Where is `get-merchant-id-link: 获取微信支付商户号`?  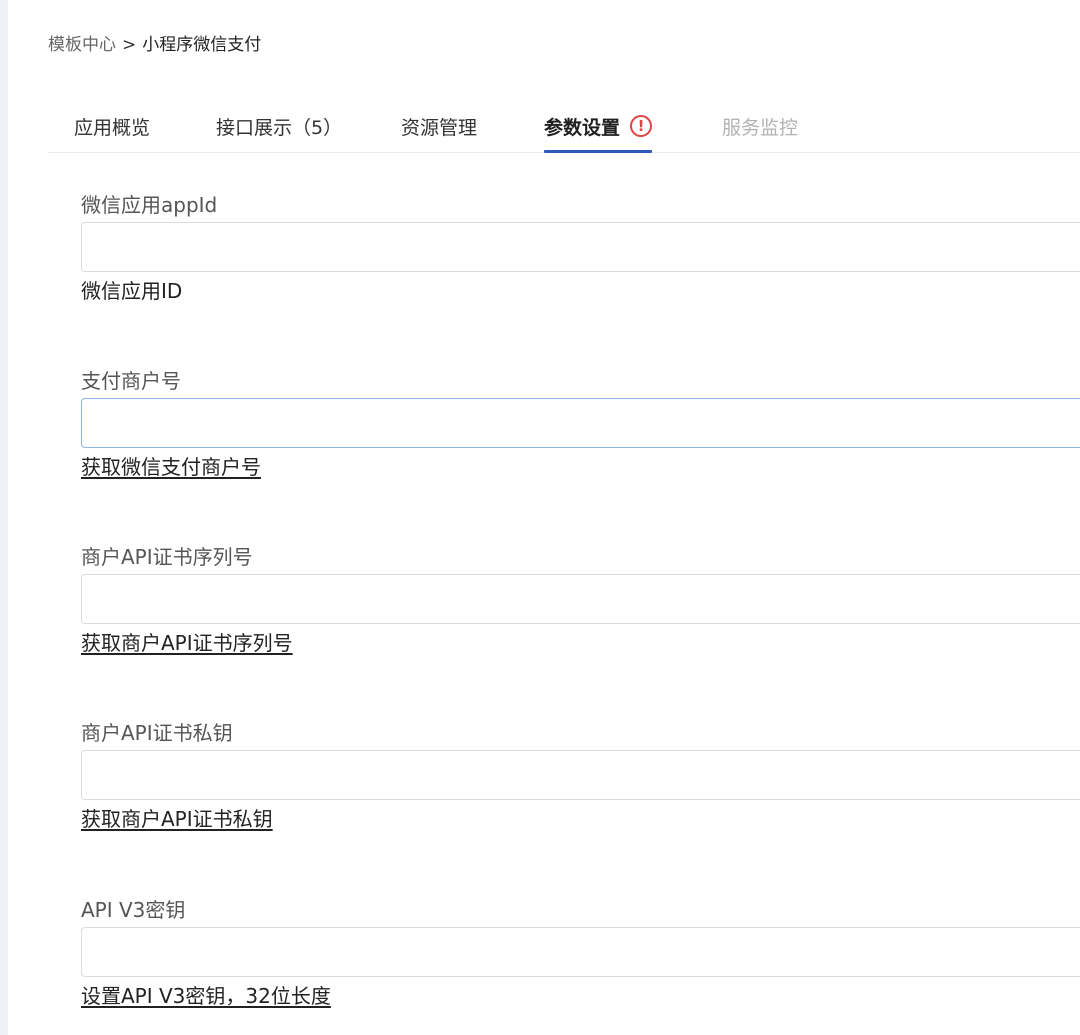
get-merchant-id-link: 获取微信支付商户号 is located at coordinates (171, 467).